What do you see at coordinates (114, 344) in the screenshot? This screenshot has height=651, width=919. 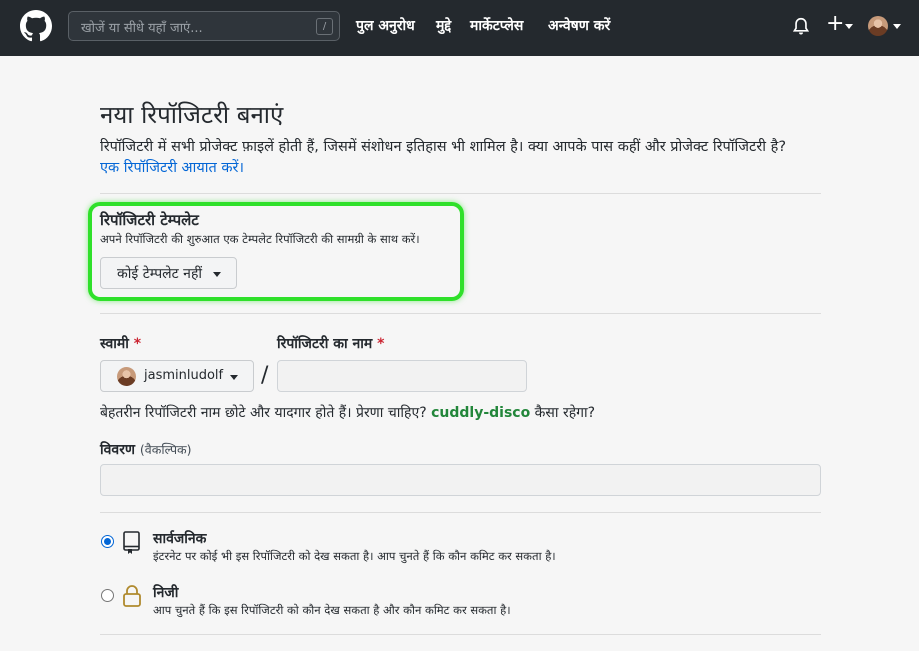 I see `owner-label-text: स्वामी` at bounding box center [114, 344].